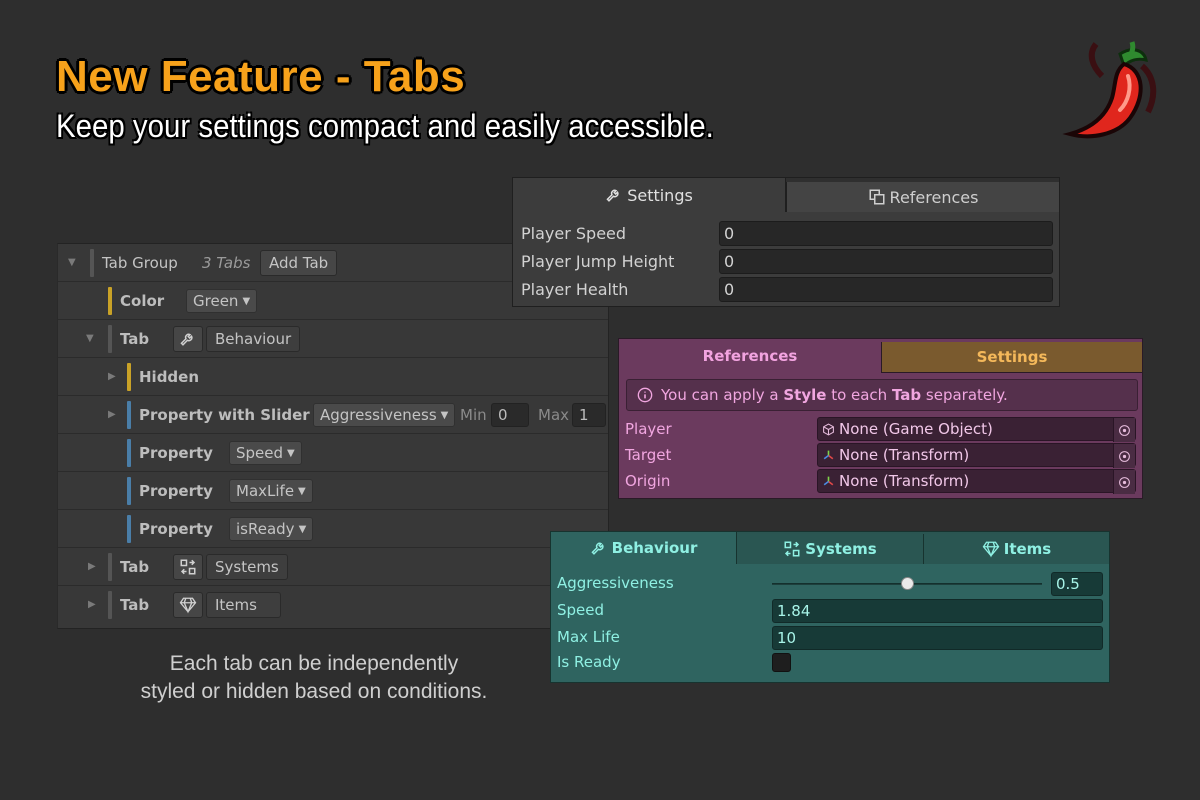  I want to click on property-dropdown: isReady ▼, so click(271, 529).